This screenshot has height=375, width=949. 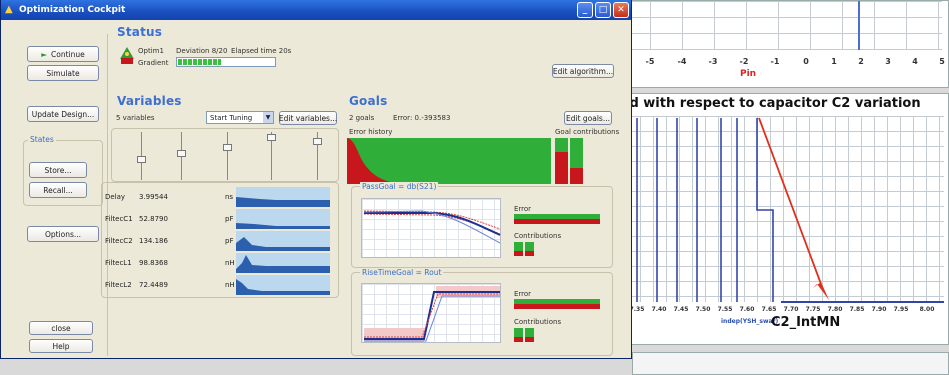 I want to click on top-tick: 4, so click(x=915, y=61).